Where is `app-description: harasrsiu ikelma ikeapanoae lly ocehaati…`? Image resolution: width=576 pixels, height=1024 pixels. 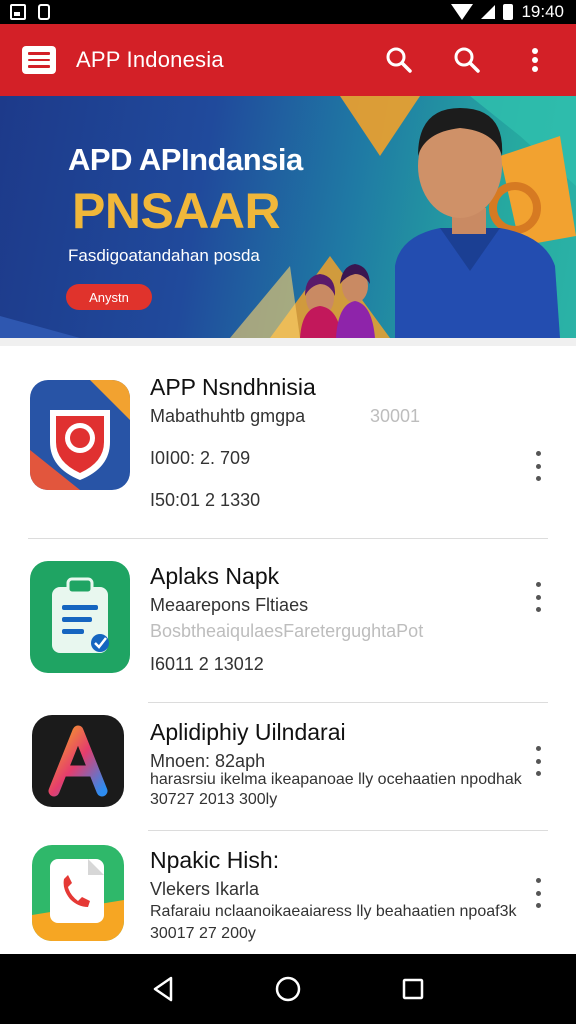 app-description: harasrsiu ikelma ikeapanoae lly ocehaati… is located at coordinates (336, 779).